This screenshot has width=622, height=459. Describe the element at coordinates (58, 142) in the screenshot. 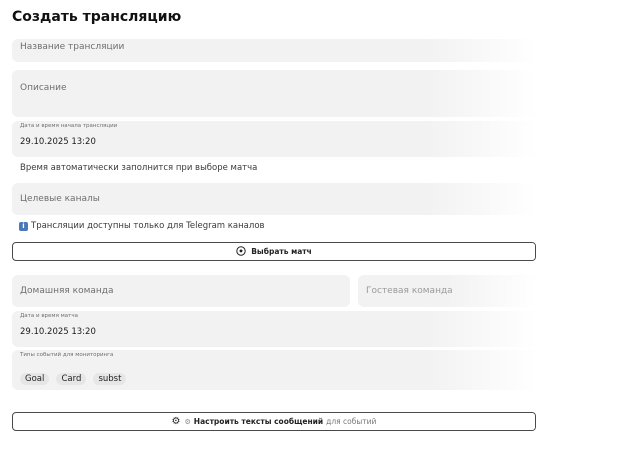

I see `start-datetime-value: 29.10.2025 13:20` at that location.